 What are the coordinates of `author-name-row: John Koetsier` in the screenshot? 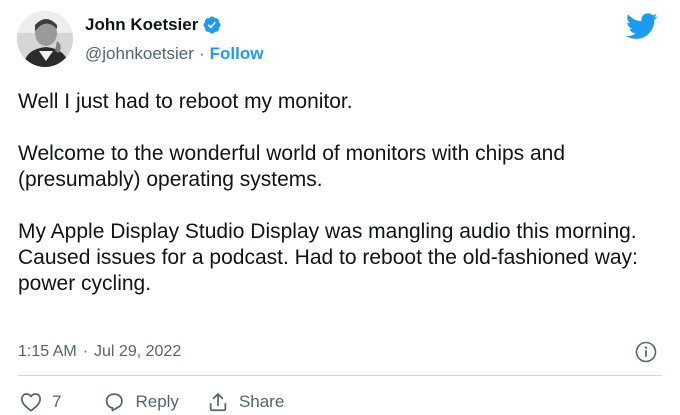 It's located at (153, 25).